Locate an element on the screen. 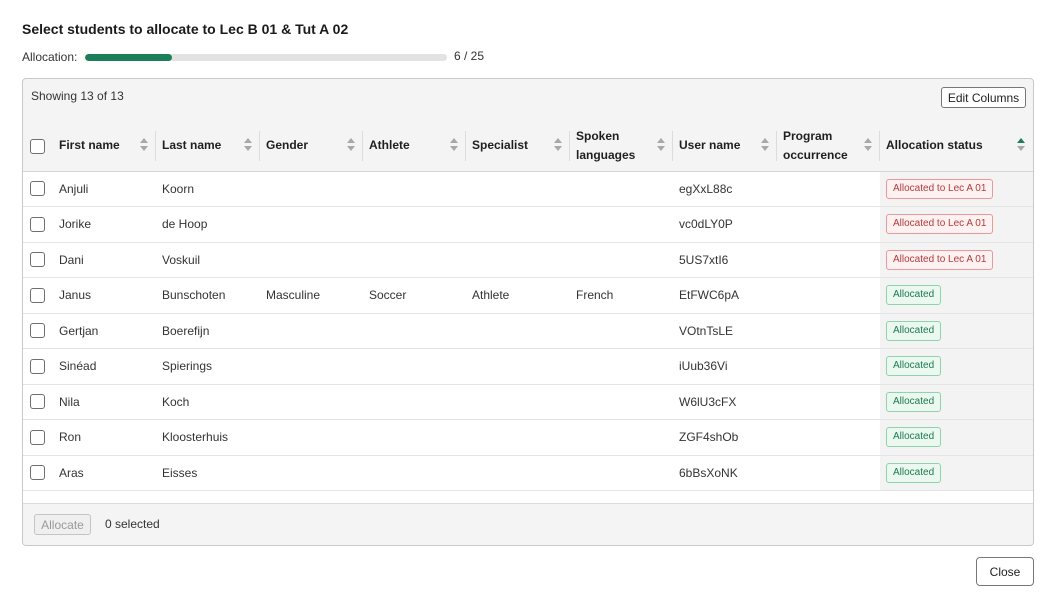  cell-first-name: Jorike is located at coordinates (104, 224).